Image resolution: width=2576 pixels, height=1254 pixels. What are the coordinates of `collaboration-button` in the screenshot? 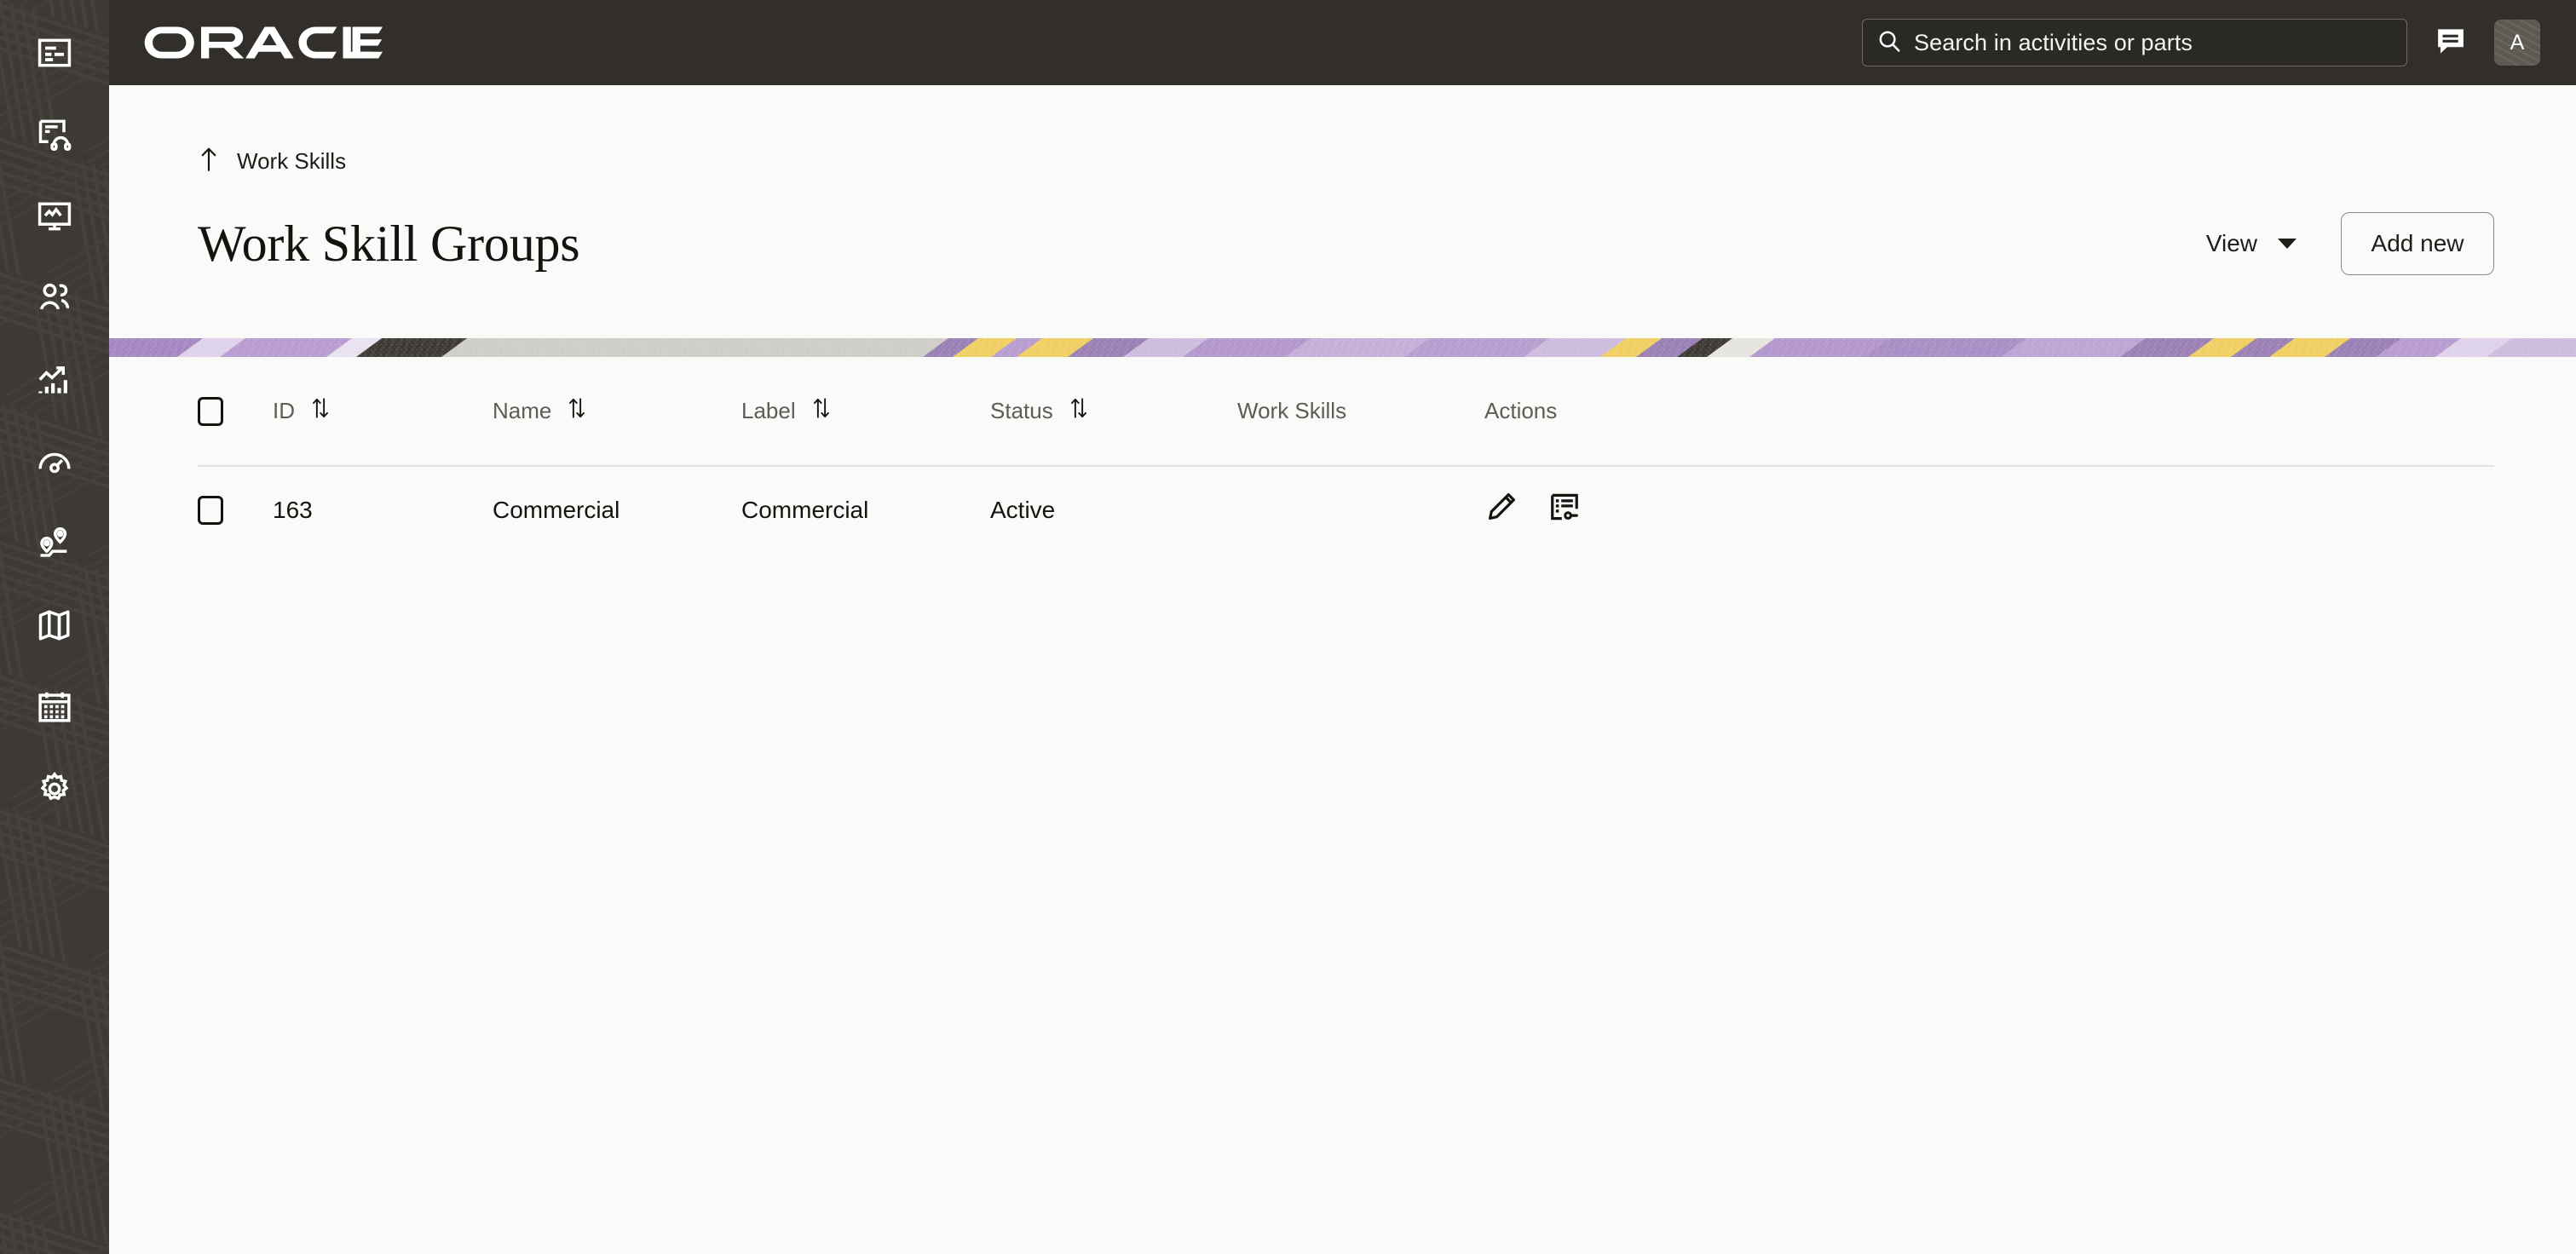 It's located at (2451, 43).